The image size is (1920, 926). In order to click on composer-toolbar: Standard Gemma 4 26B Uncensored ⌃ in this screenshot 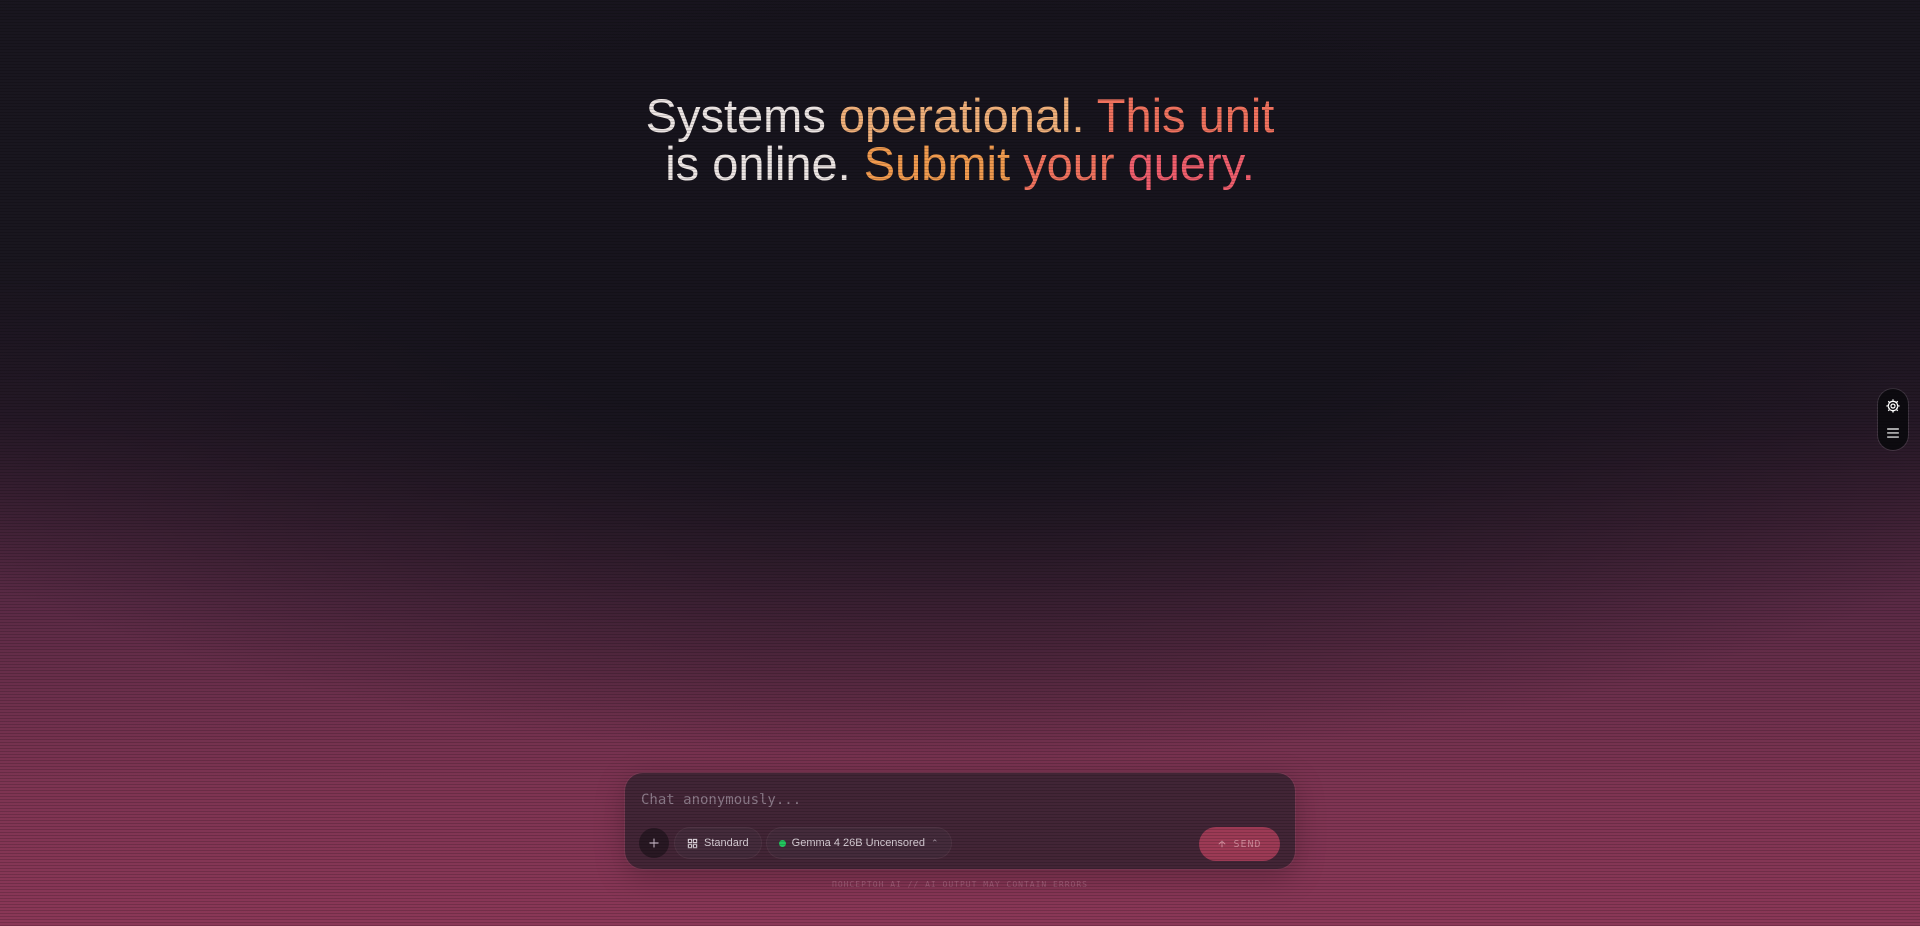, I will do `click(795, 843)`.